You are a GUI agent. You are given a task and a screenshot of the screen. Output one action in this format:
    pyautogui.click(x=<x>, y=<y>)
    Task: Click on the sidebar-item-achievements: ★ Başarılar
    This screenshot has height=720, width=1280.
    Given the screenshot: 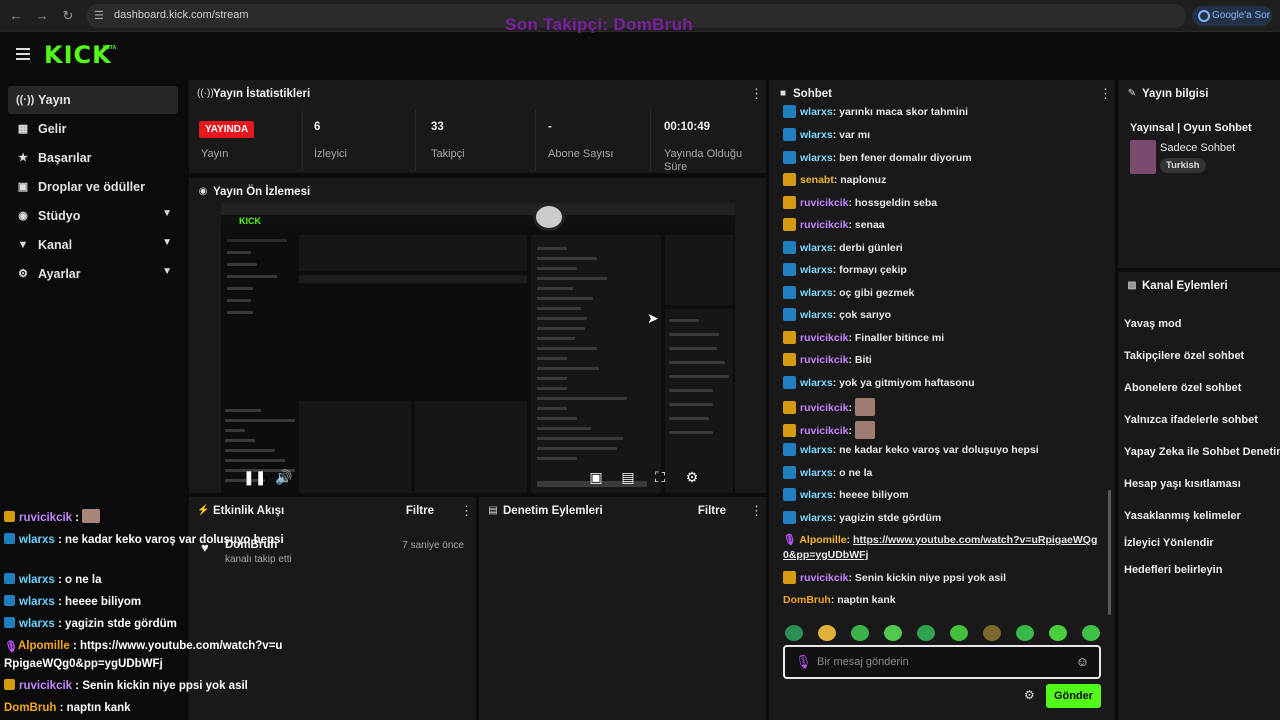 What is the action you would take?
    pyautogui.click(x=93, y=158)
    